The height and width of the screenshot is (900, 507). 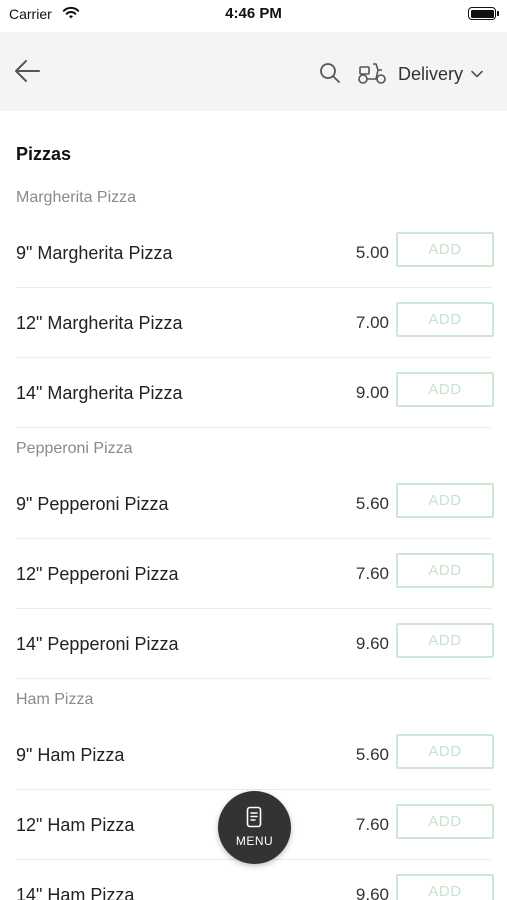 I want to click on delivery-mode-dropdown: Delivery, so click(x=440, y=74).